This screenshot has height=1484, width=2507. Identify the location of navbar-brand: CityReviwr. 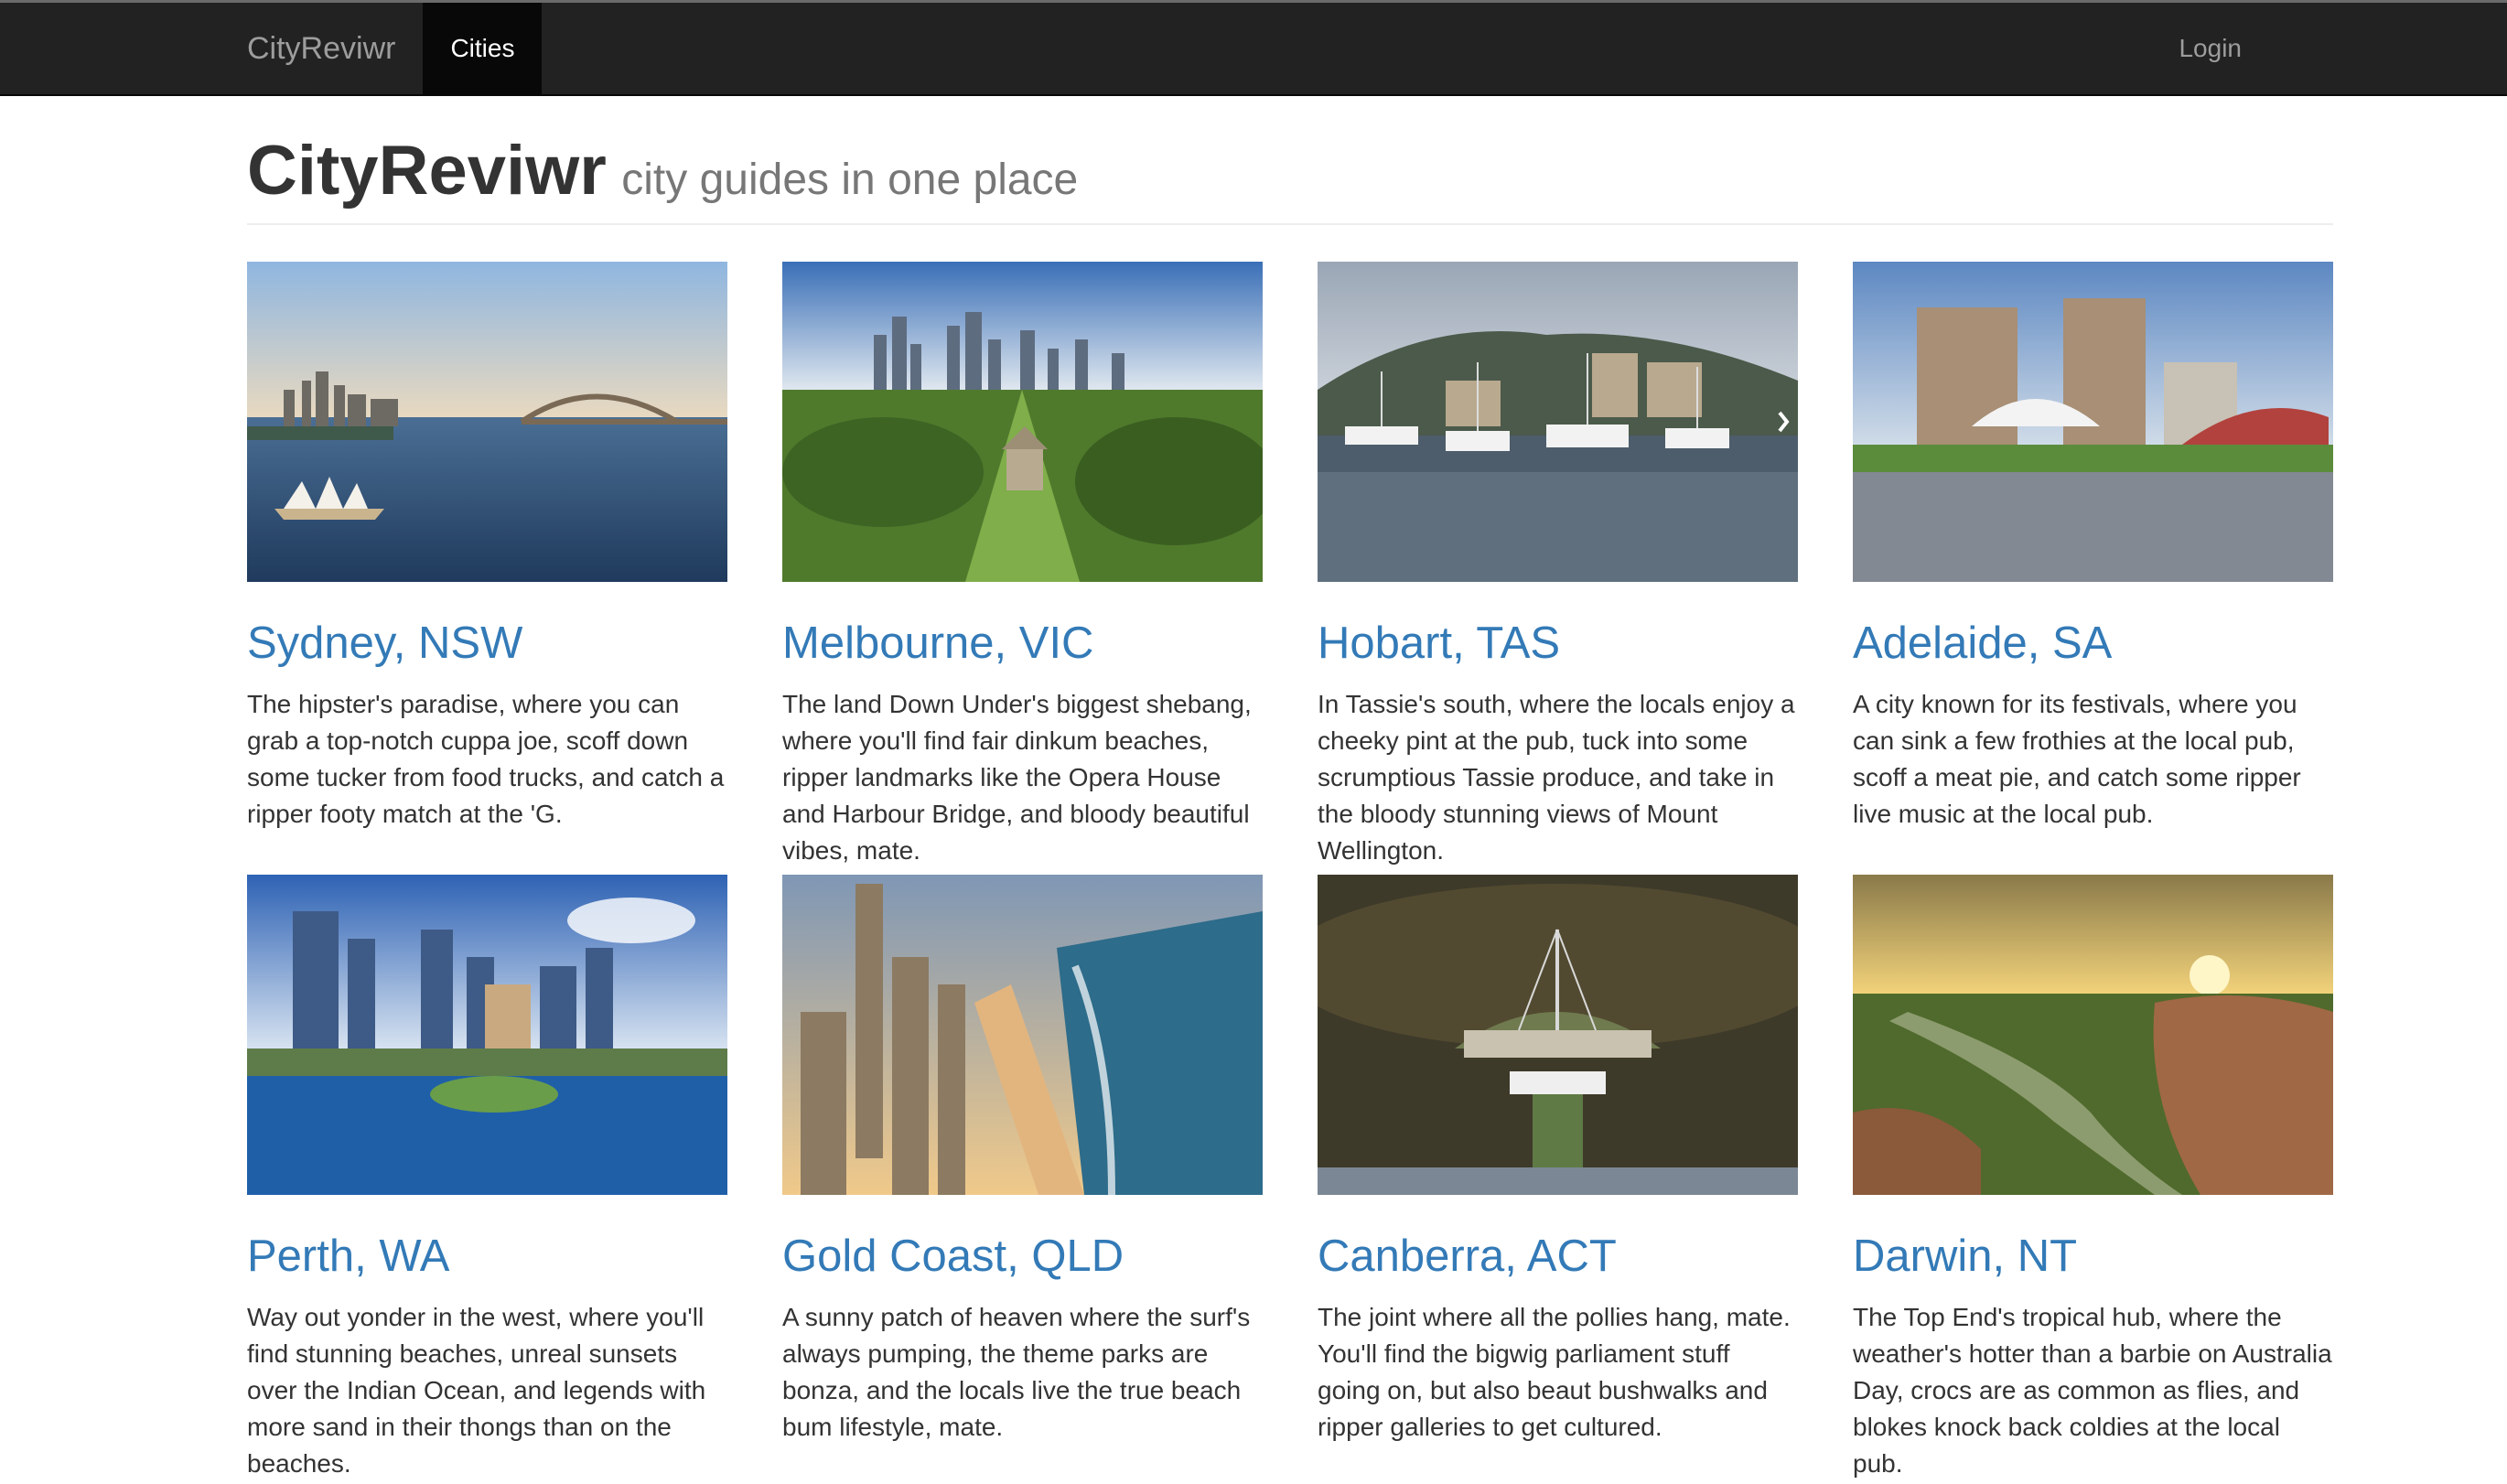
(321, 48).